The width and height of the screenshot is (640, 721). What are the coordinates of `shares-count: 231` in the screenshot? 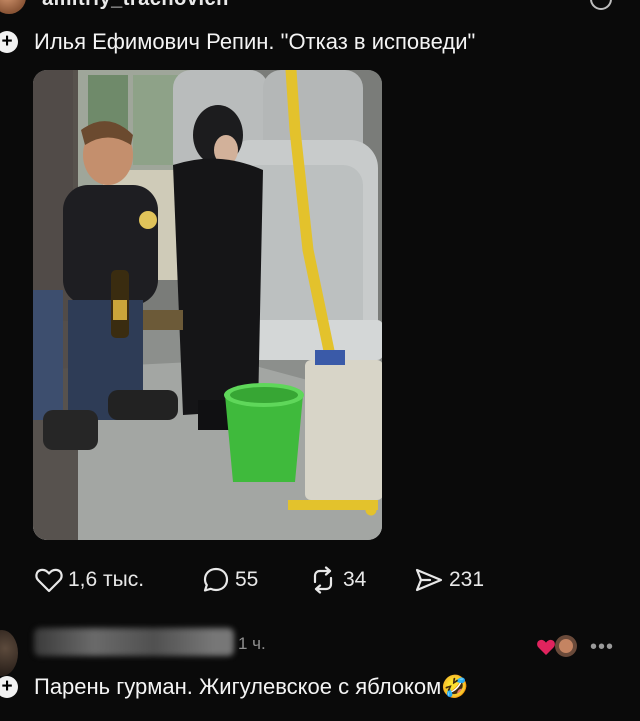 It's located at (467, 579).